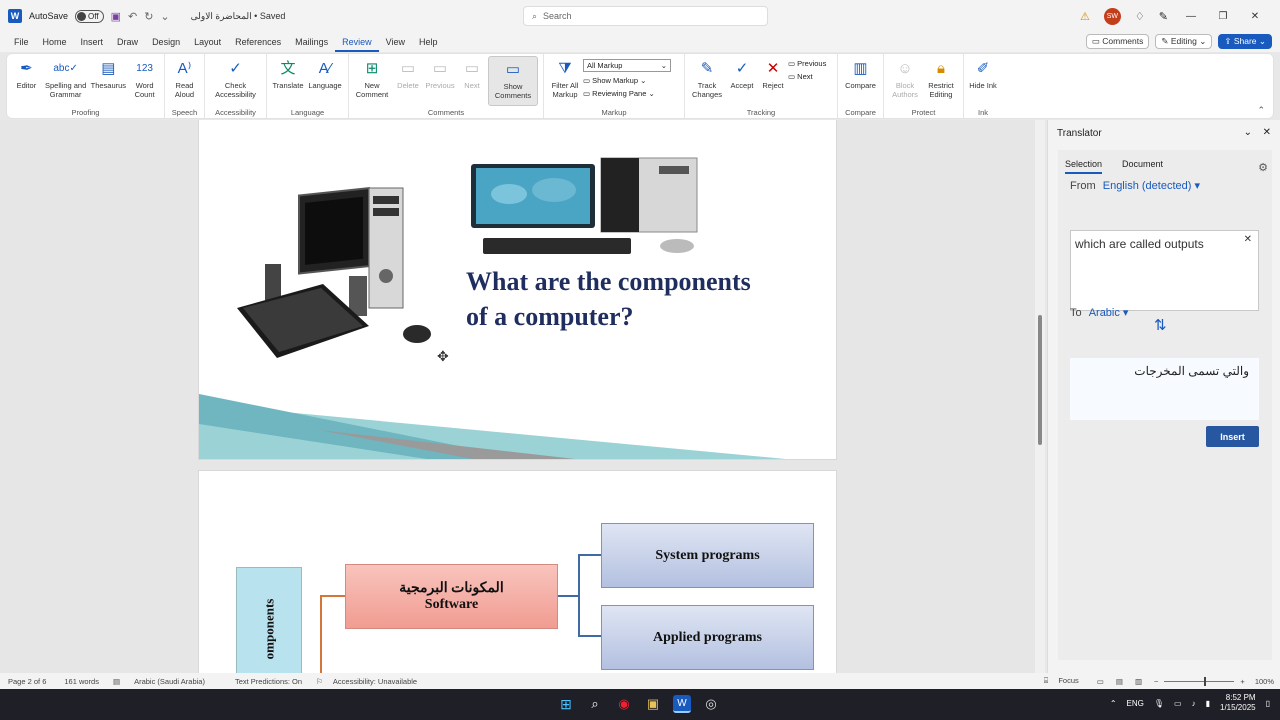 This screenshot has height=720, width=1280. What do you see at coordinates (1178, 703) in the screenshot?
I see `network-icon: ▭` at bounding box center [1178, 703].